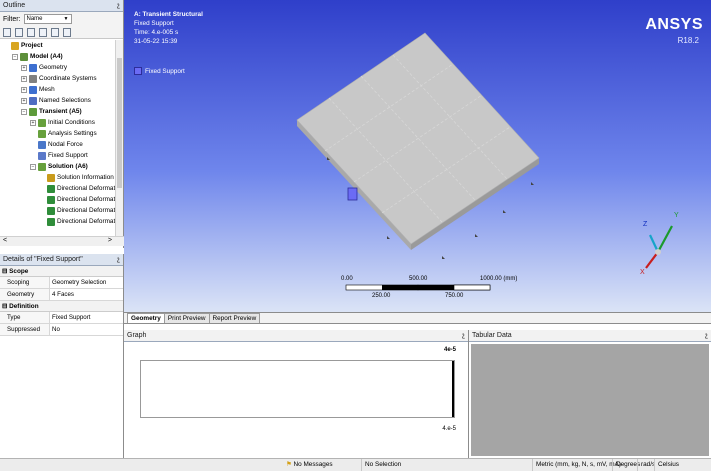 The width and height of the screenshot is (711, 471). What do you see at coordinates (71, 122) in the screenshot?
I see `tree-node-label: Initial Conditions` at bounding box center [71, 122].